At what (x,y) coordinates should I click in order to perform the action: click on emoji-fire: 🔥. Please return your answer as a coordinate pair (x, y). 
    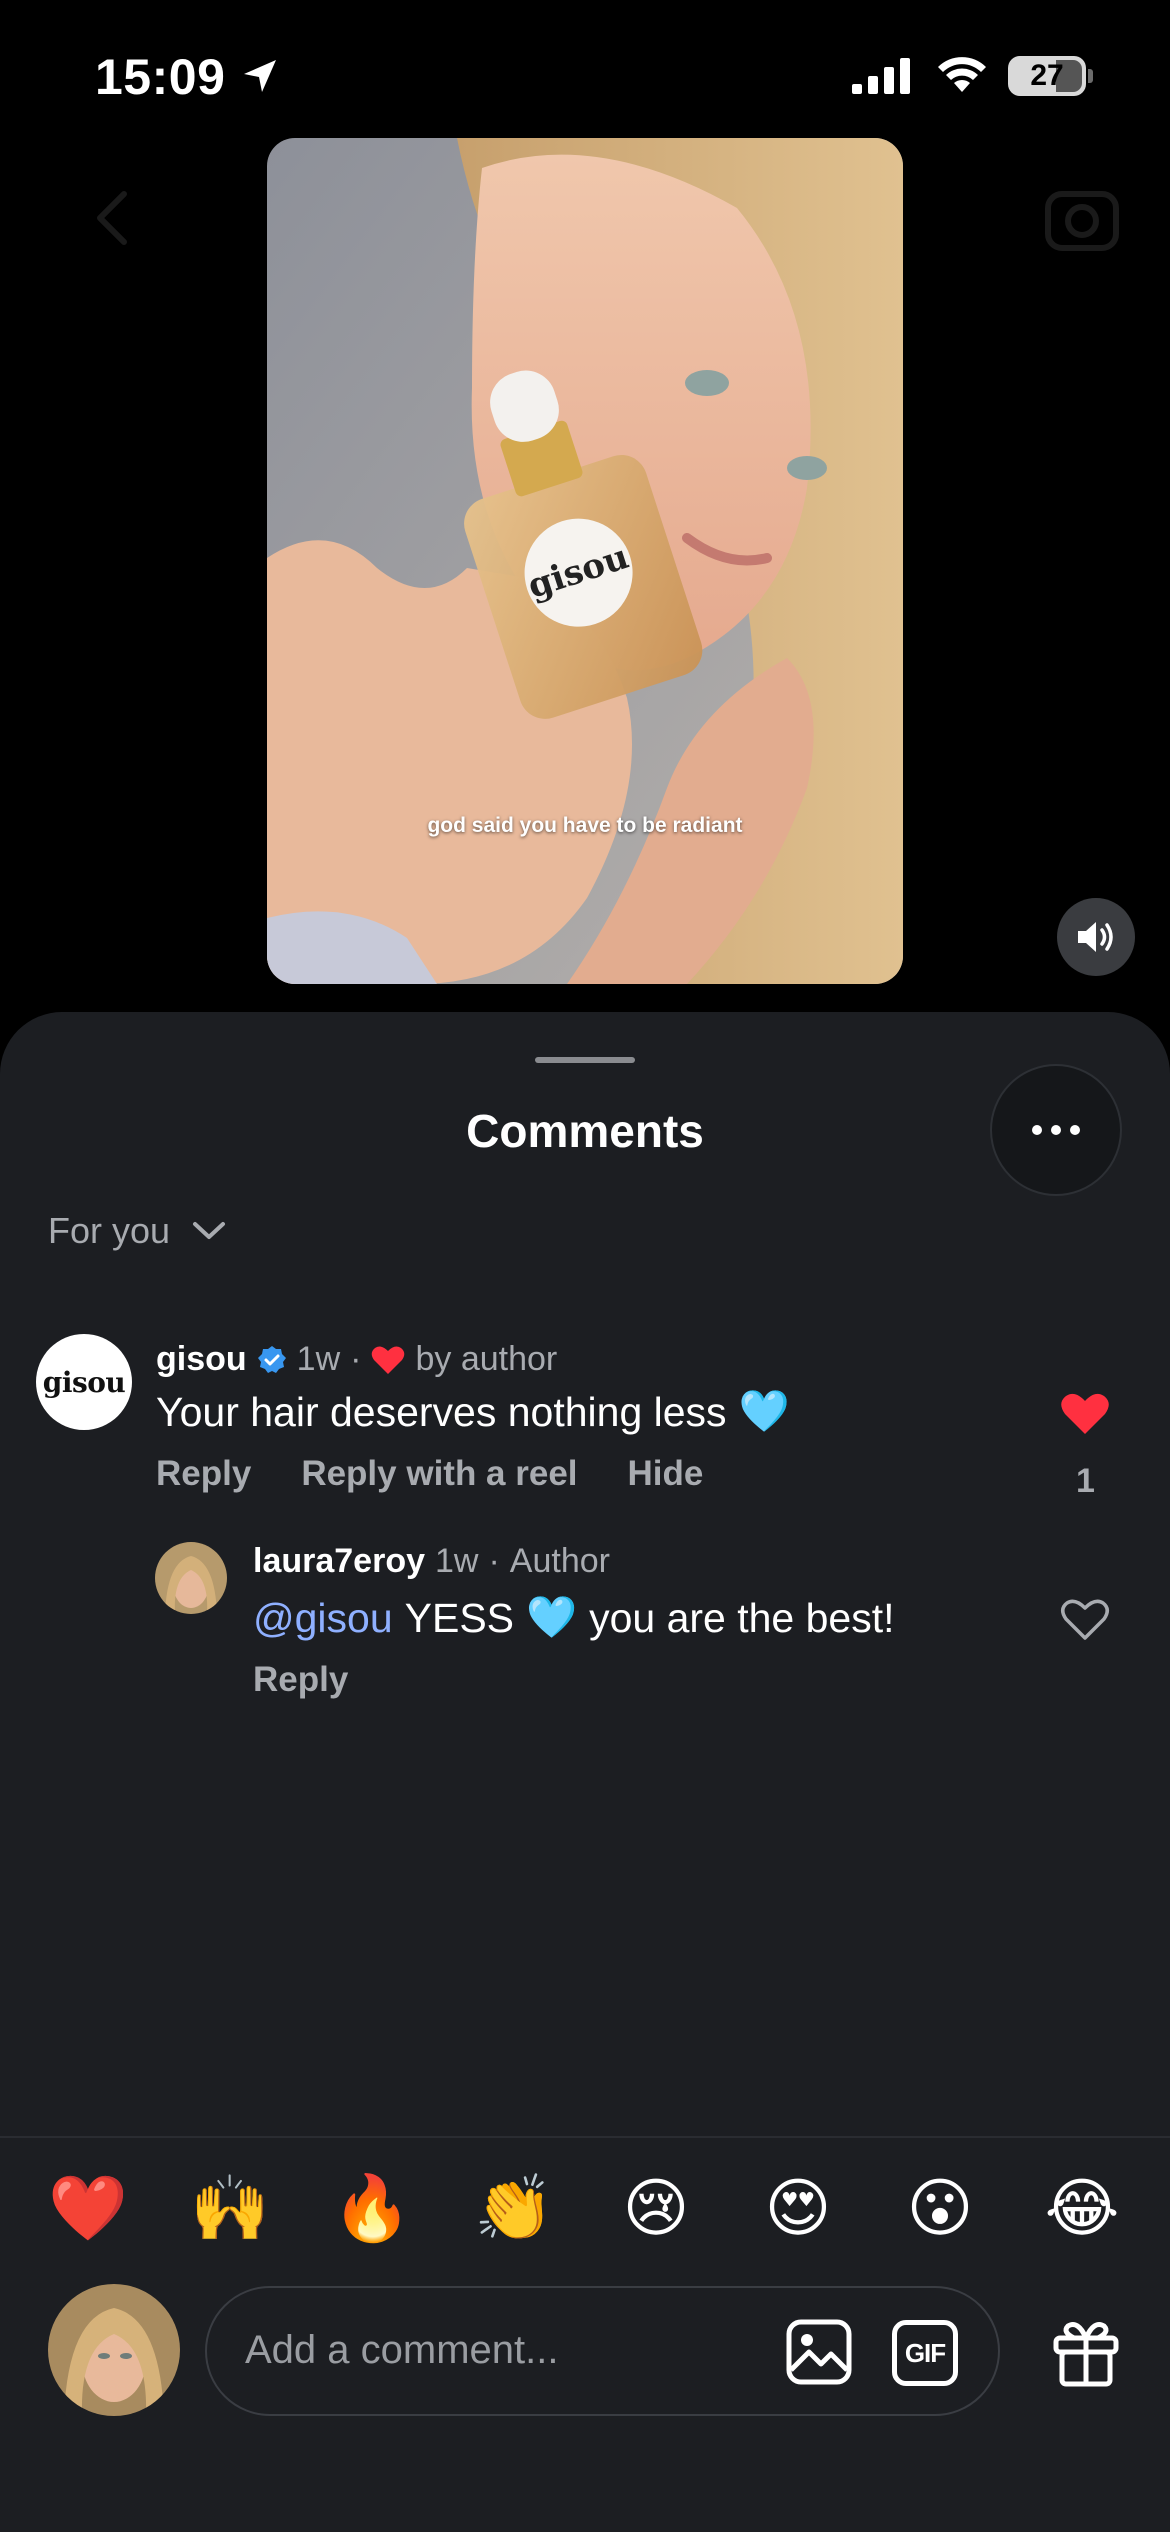
    Looking at the image, I should click on (372, 2208).